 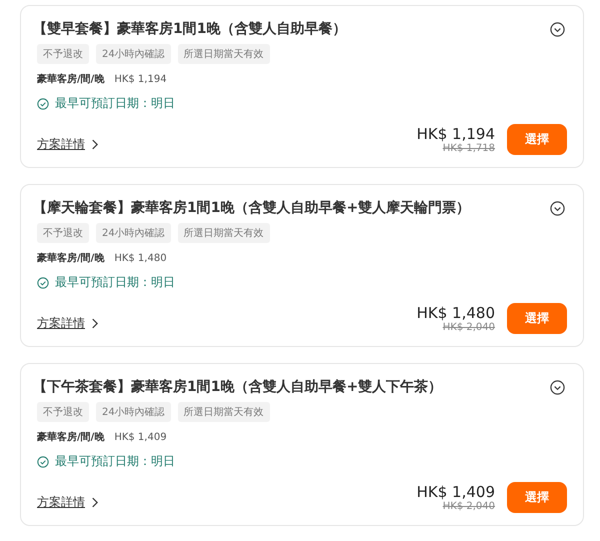 I want to click on room-price: HK$ 1,480, so click(x=140, y=258).